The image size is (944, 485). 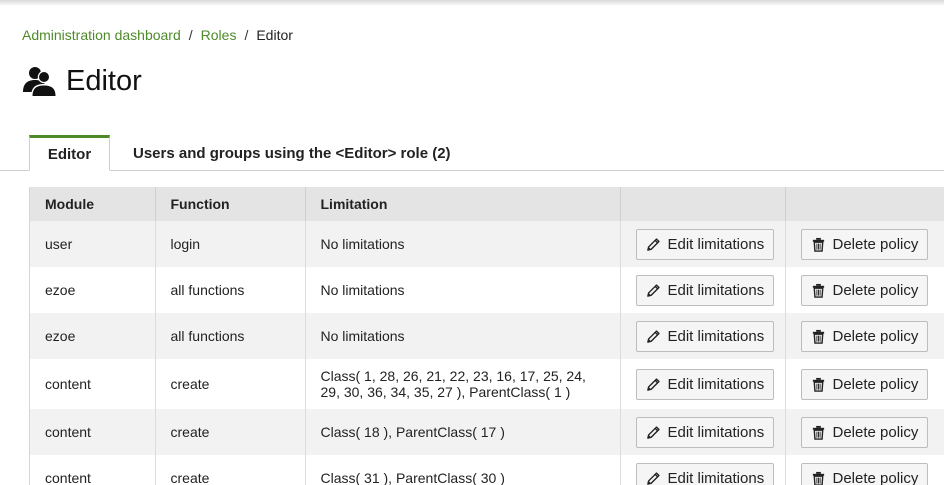 What do you see at coordinates (230, 244) in the screenshot?
I see `cell-function: login` at bounding box center [230, 244].